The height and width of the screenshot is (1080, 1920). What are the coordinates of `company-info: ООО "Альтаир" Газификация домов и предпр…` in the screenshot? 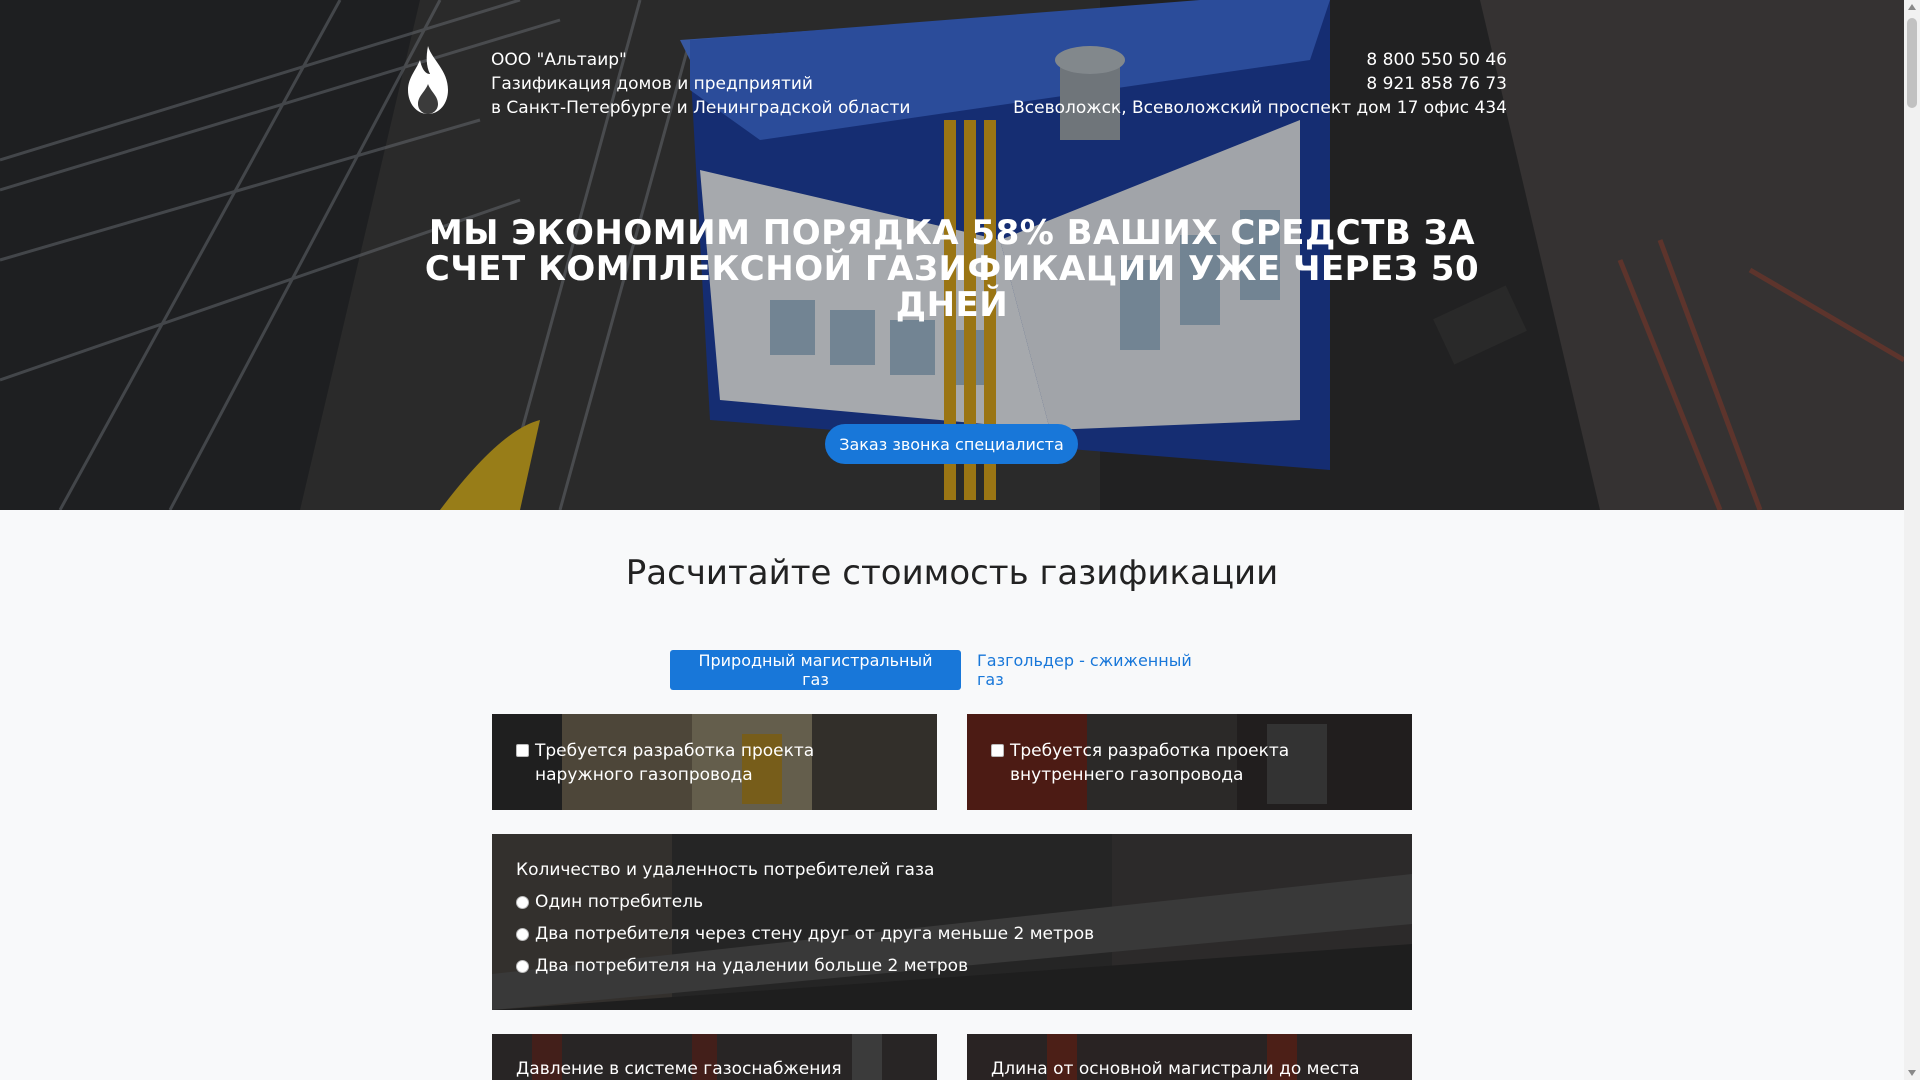 It's located at (700, 84).